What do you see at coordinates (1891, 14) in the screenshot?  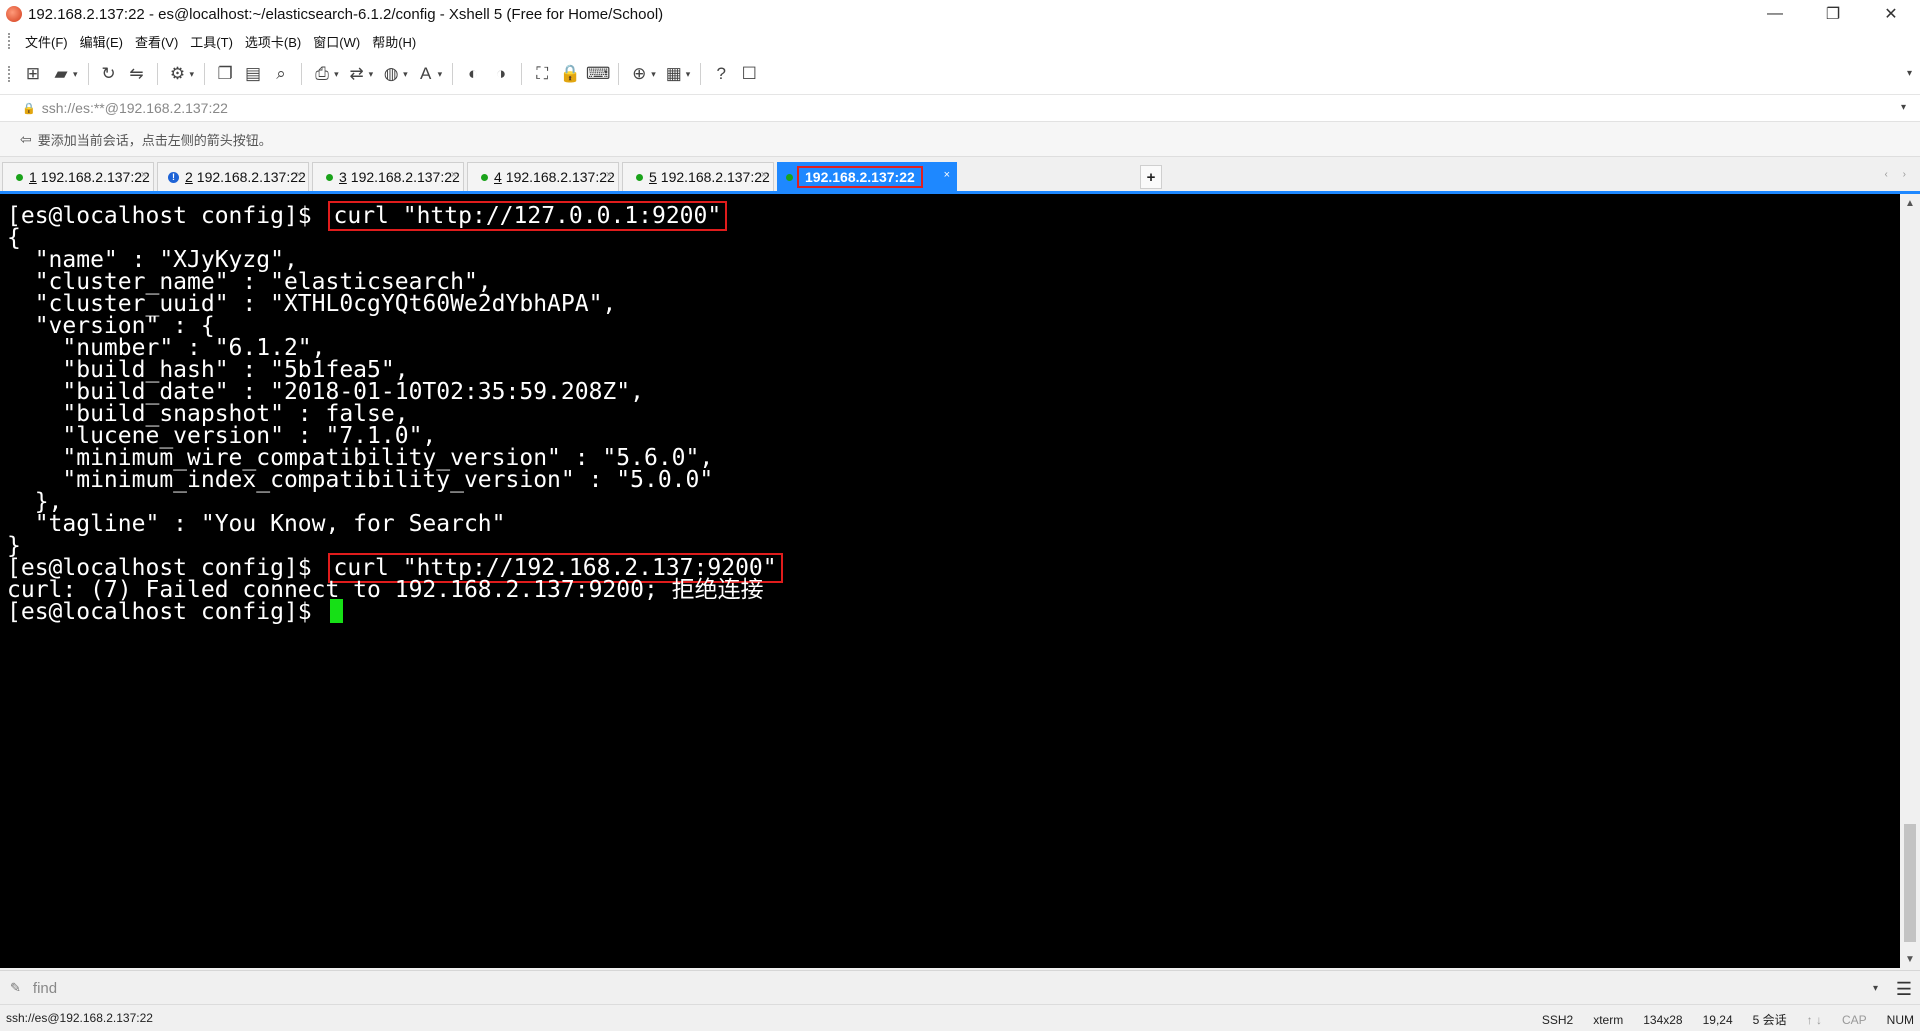 I see `close-button: ✕` at bounding box center [1891, 14].